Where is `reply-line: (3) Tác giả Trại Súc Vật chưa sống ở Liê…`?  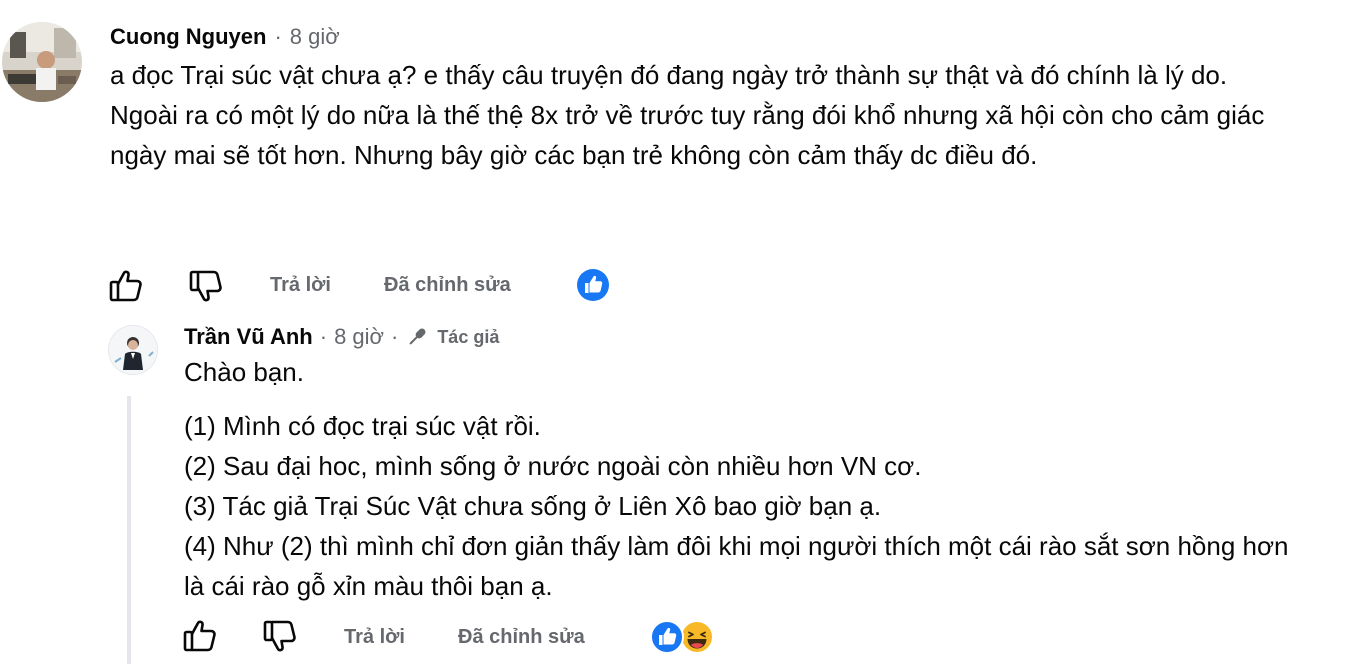
reply-line: (3) Tác giả Trại Súc Vật chưa sống ở Liê… is located at coordinates (533, 506).